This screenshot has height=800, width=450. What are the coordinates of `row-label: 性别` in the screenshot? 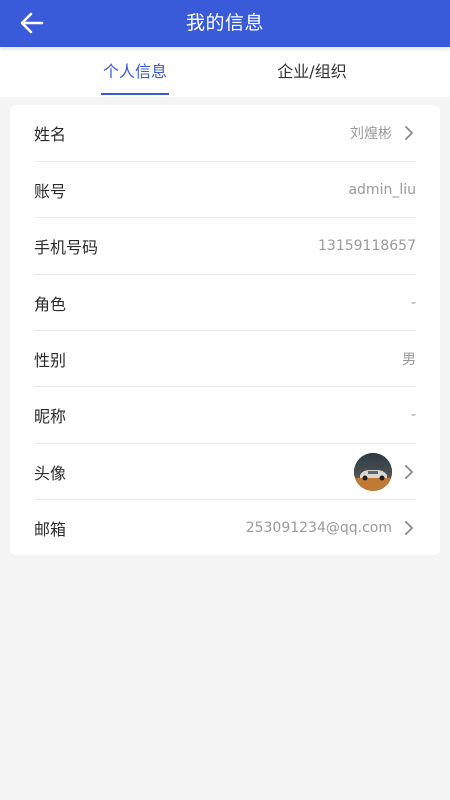 It's located at (50, 360).